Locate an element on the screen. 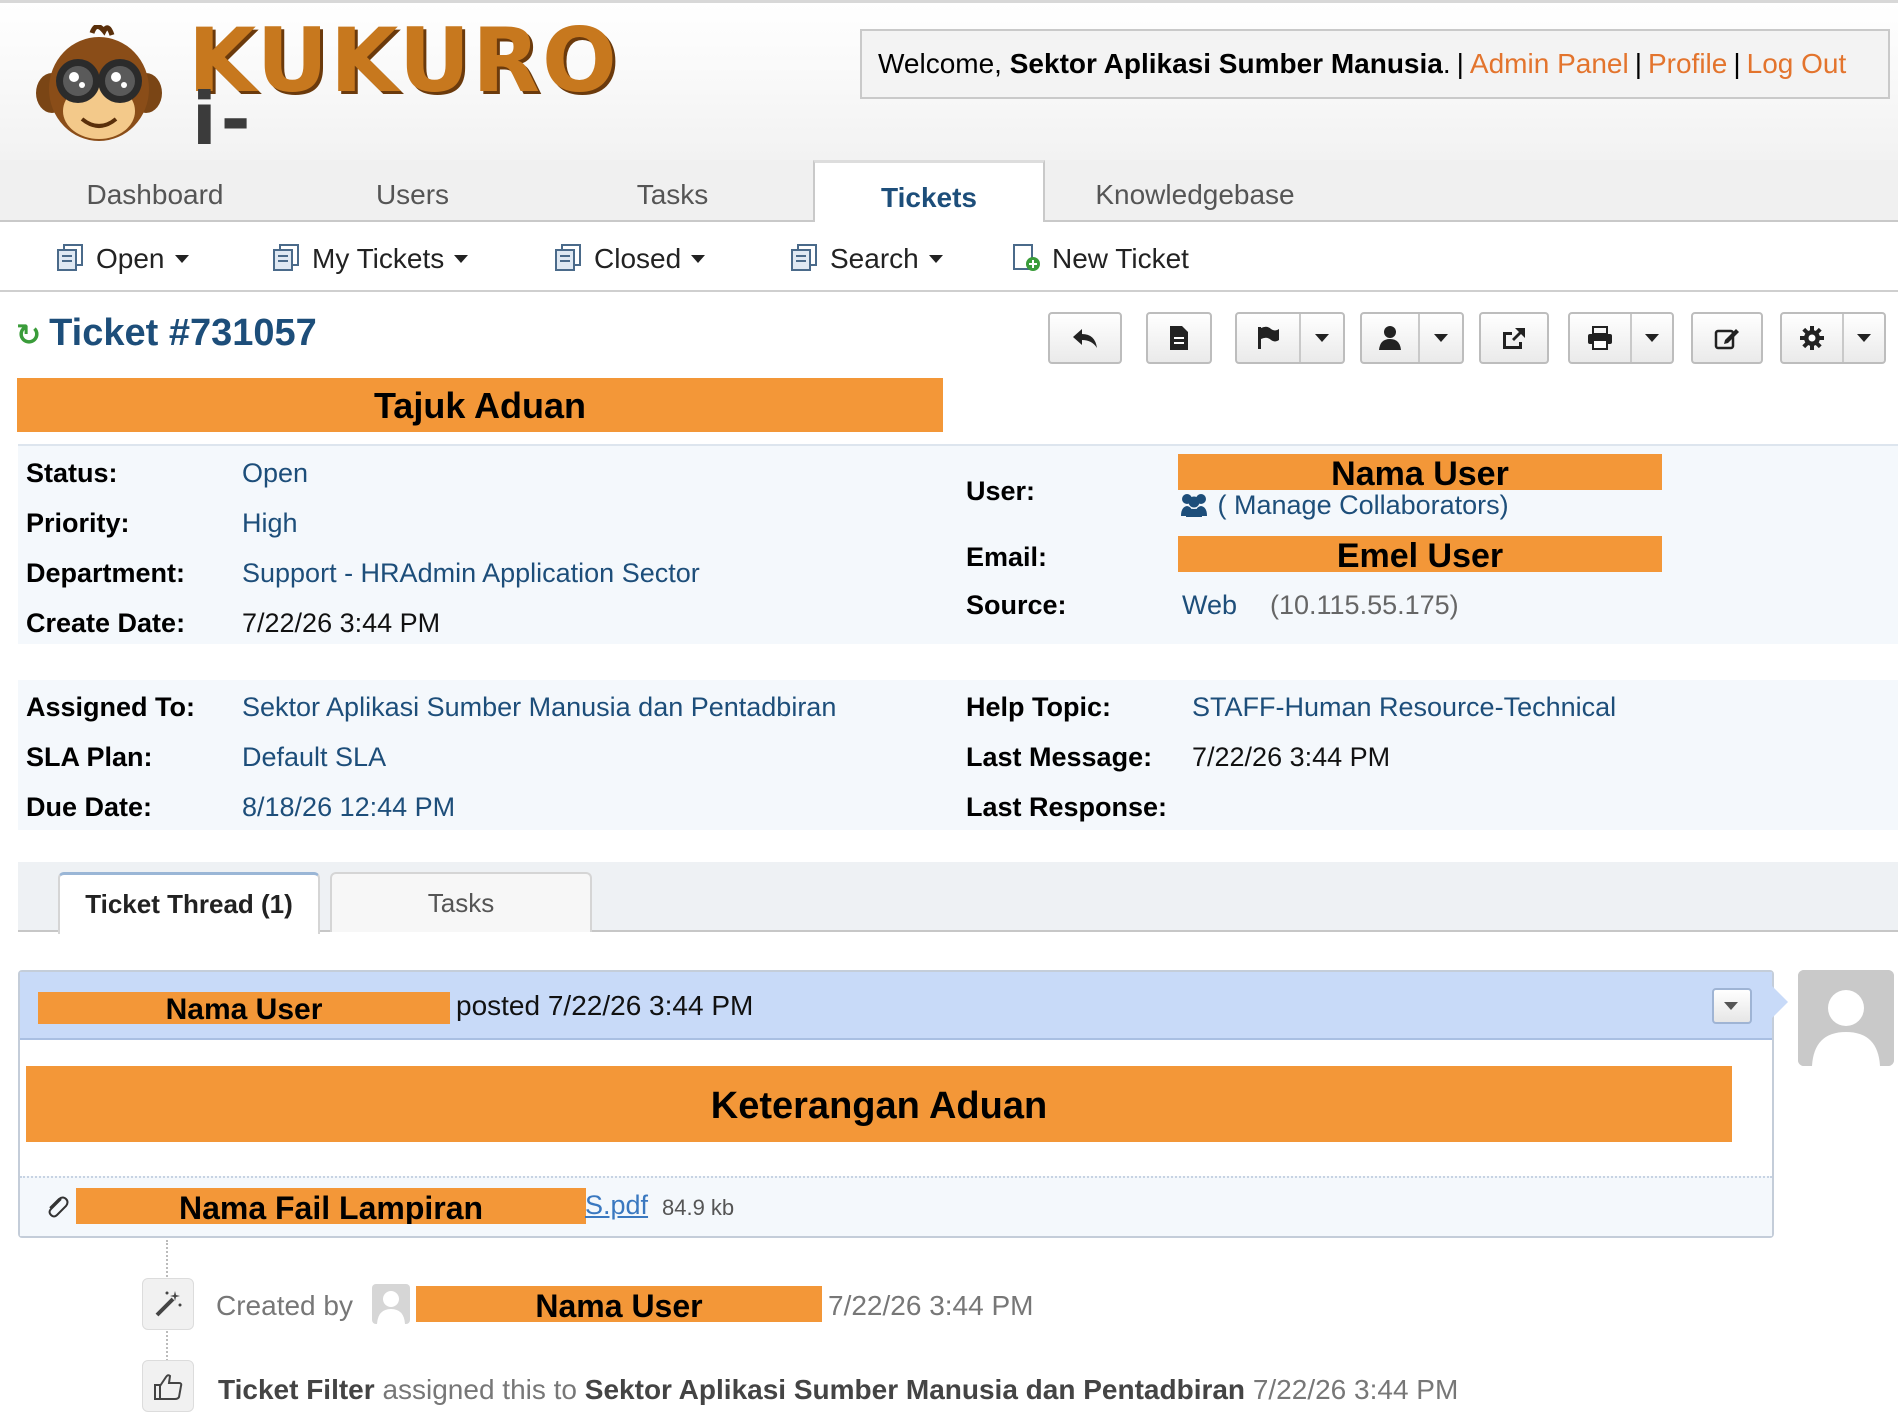 Image resolution: width=1898 pixels, height=1412 pixels. note-icon is located at coordinates (1179, 338).